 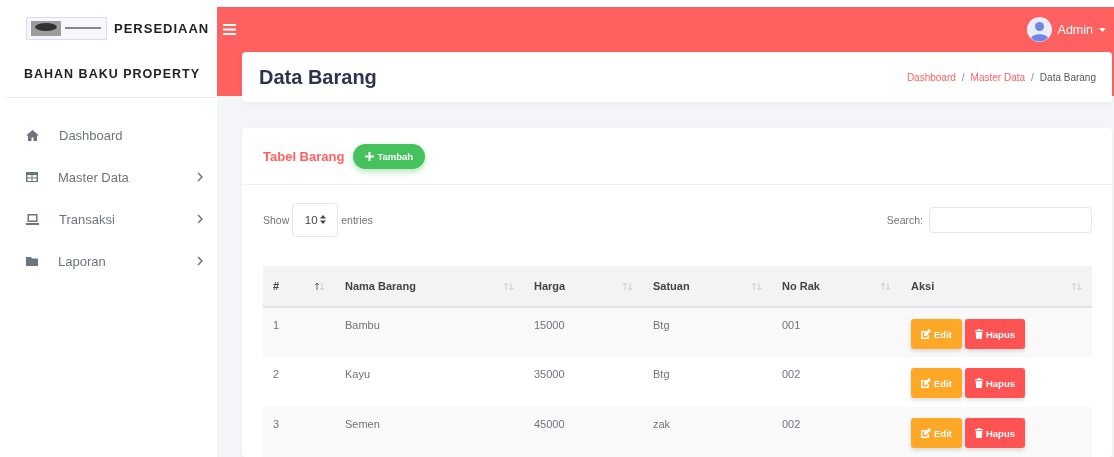 I want to click on home-icon, so click(x=32, y=135).